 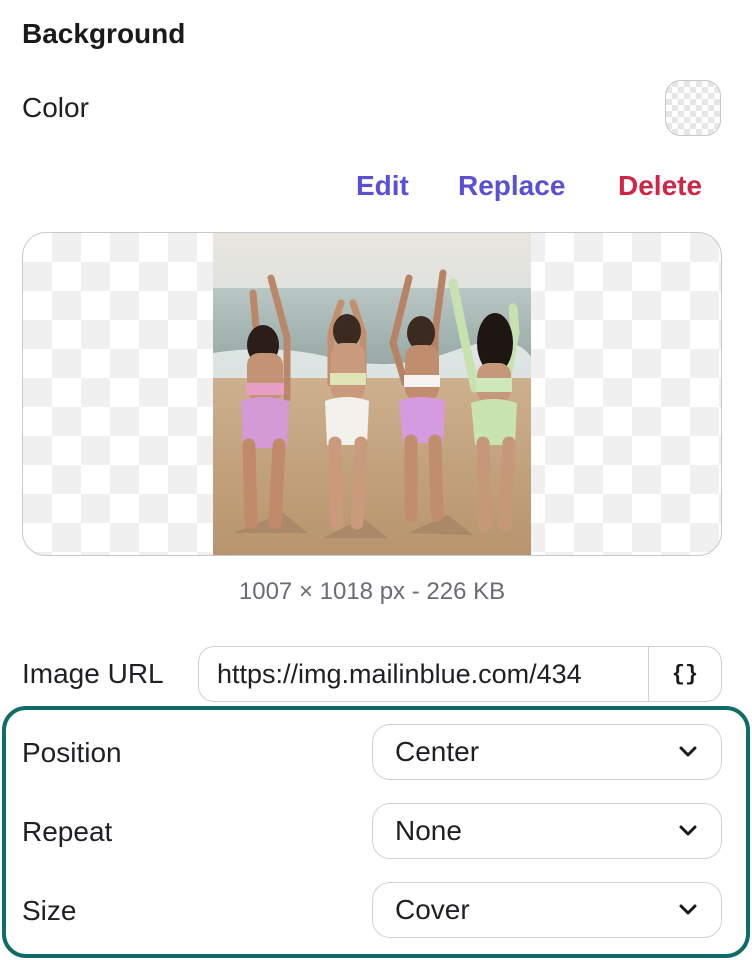 I want to click on edit-image-link: Edit, so click(x=382, y=186).